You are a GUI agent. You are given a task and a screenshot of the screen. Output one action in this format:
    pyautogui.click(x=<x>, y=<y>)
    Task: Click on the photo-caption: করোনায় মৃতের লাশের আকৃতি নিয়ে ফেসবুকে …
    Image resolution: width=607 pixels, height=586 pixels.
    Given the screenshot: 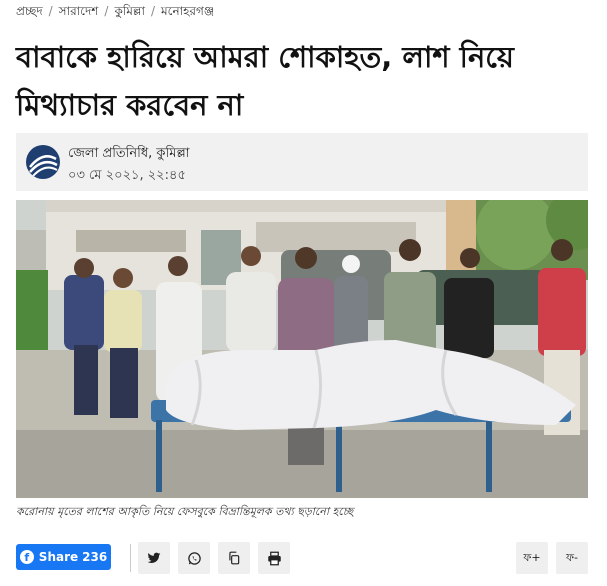 What is the action you would take?
    pyautogui.click(x=185, y=511)
    